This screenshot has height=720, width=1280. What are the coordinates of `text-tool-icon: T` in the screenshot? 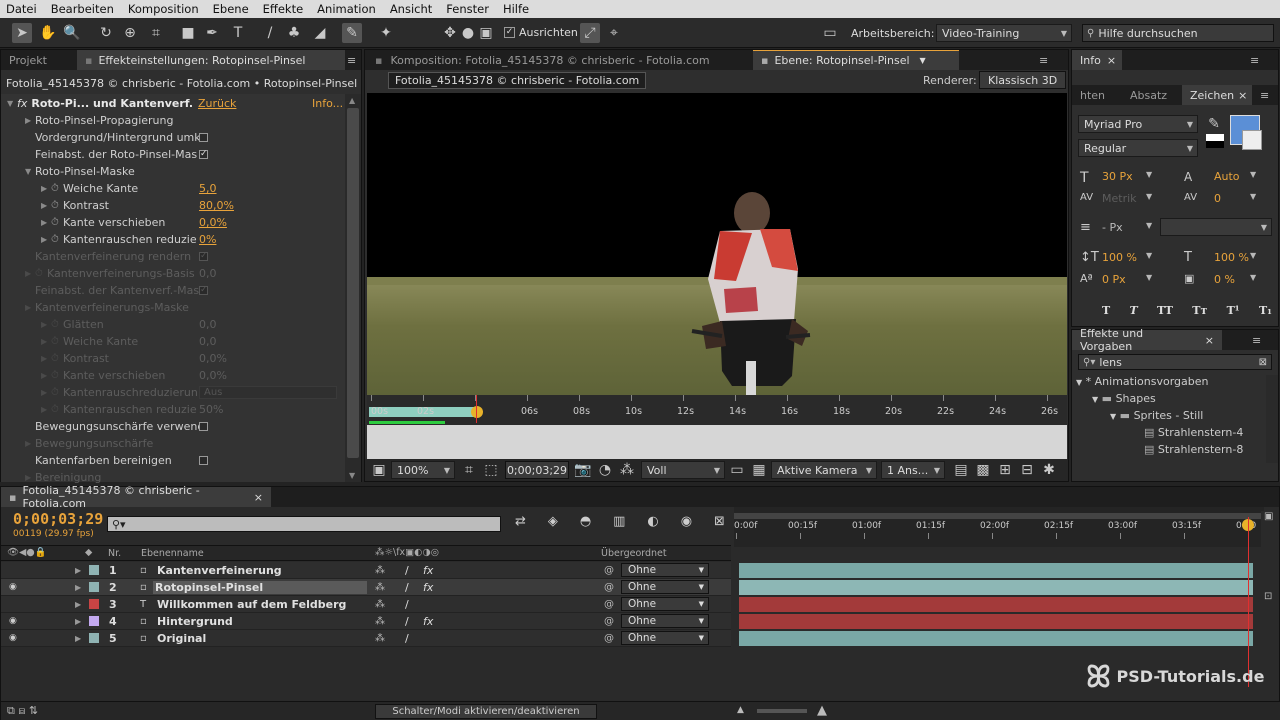 It's located at (238, 33).